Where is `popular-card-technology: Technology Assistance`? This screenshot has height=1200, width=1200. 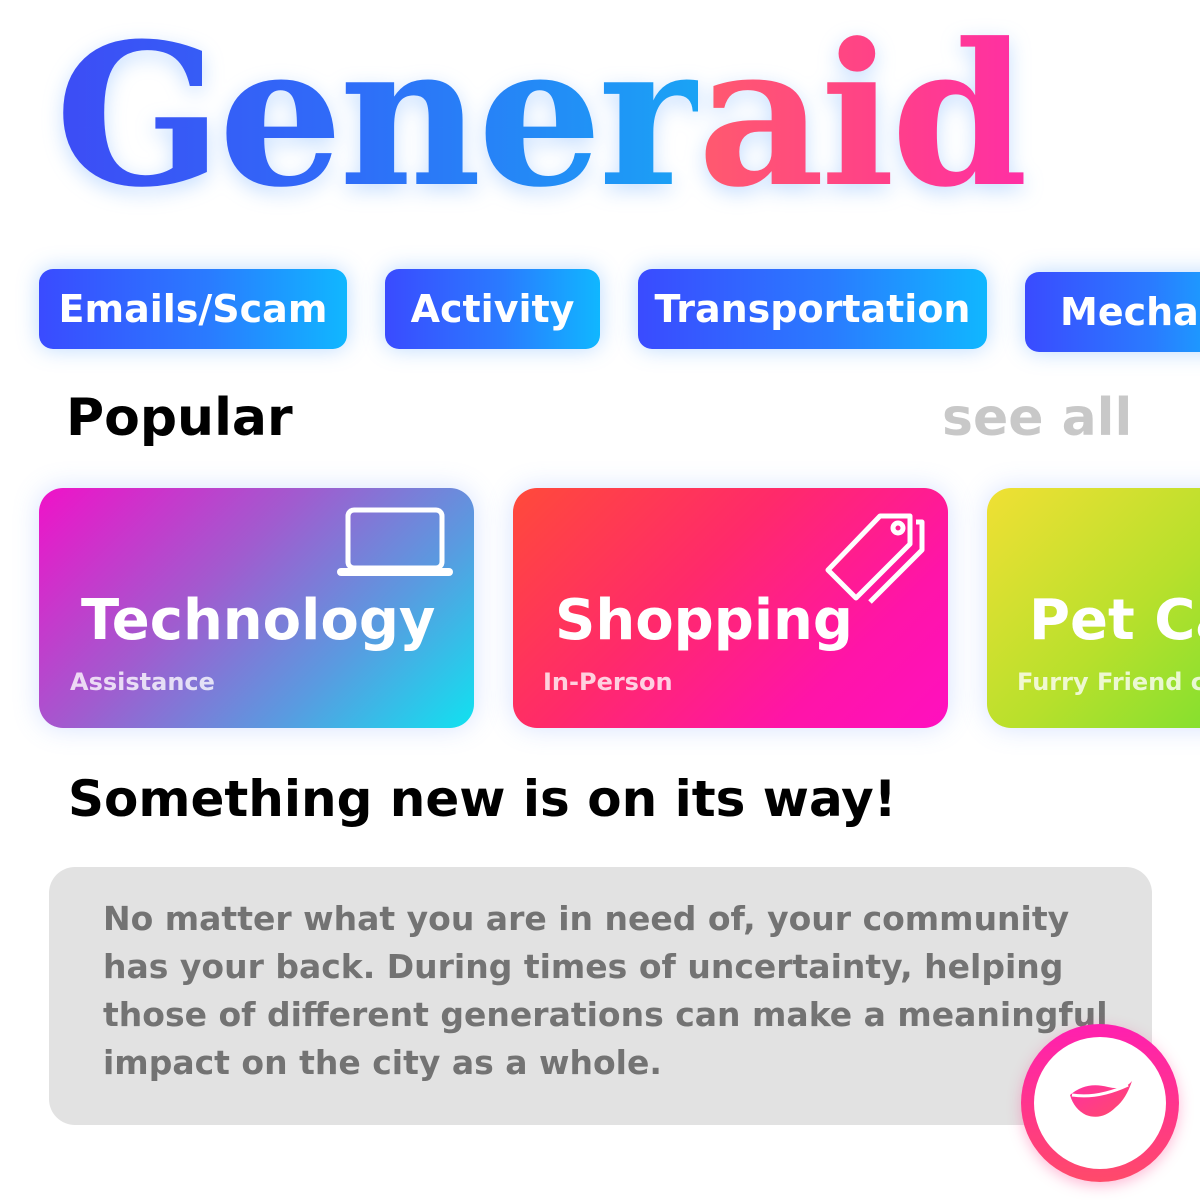
popular-card-technology: Technology Assistance is located at coordinates (256, 608).